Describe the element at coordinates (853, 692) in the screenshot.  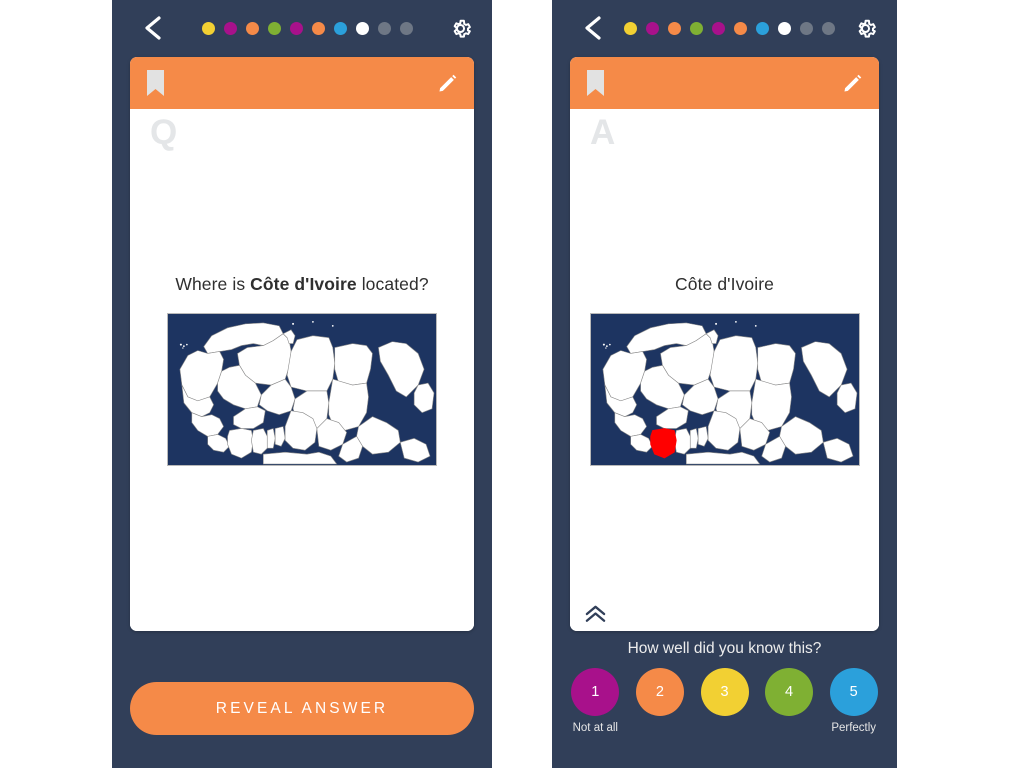
I see `rating-button-5: 5` at that location.